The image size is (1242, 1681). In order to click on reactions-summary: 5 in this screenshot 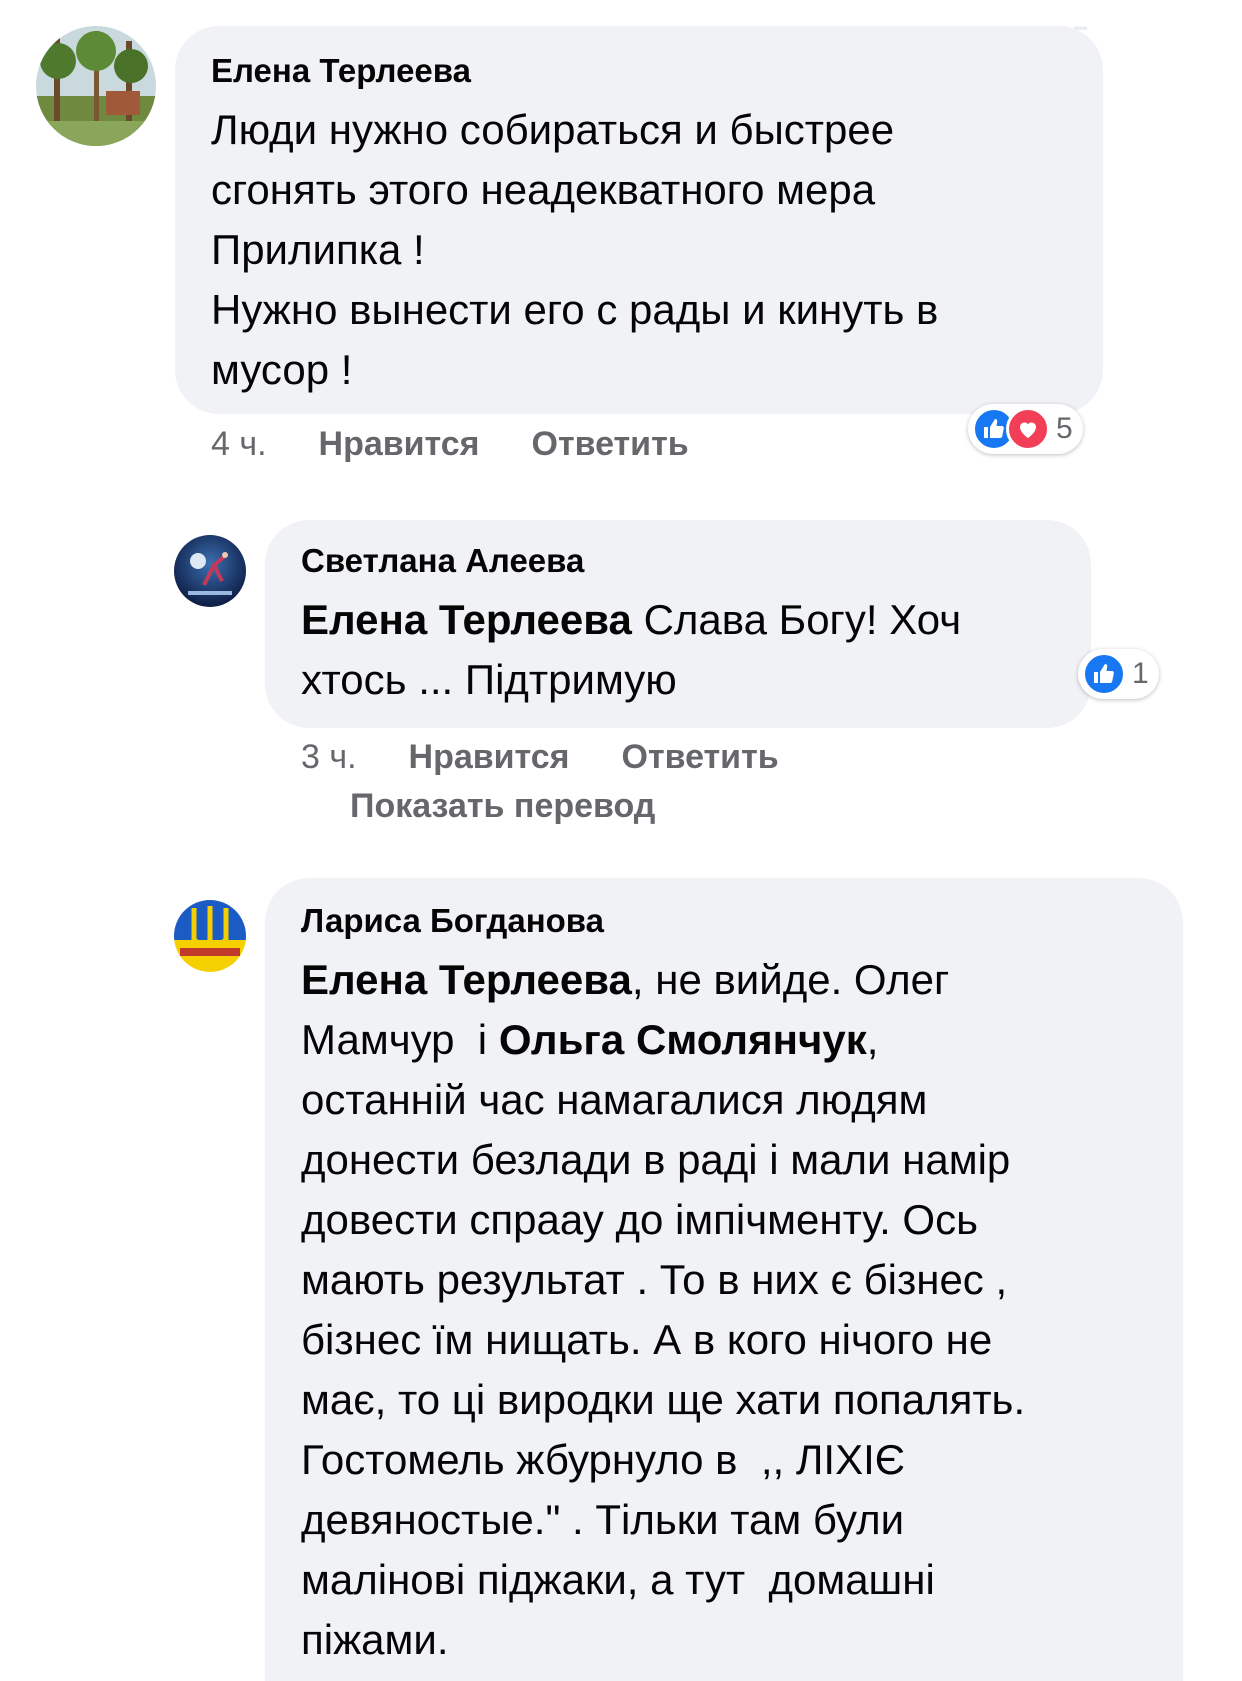, I will do `click(1025, 429)`.